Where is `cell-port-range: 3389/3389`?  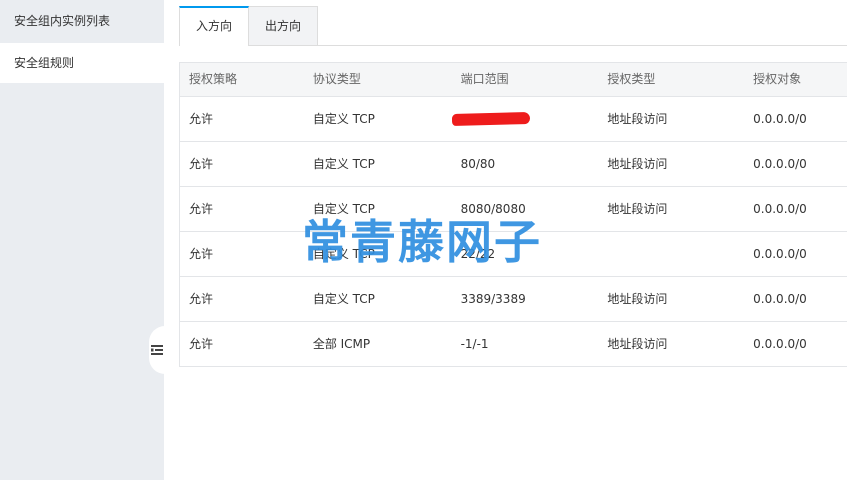 cell-port-range: 3389/3389 is located at coordinates (493, 299).